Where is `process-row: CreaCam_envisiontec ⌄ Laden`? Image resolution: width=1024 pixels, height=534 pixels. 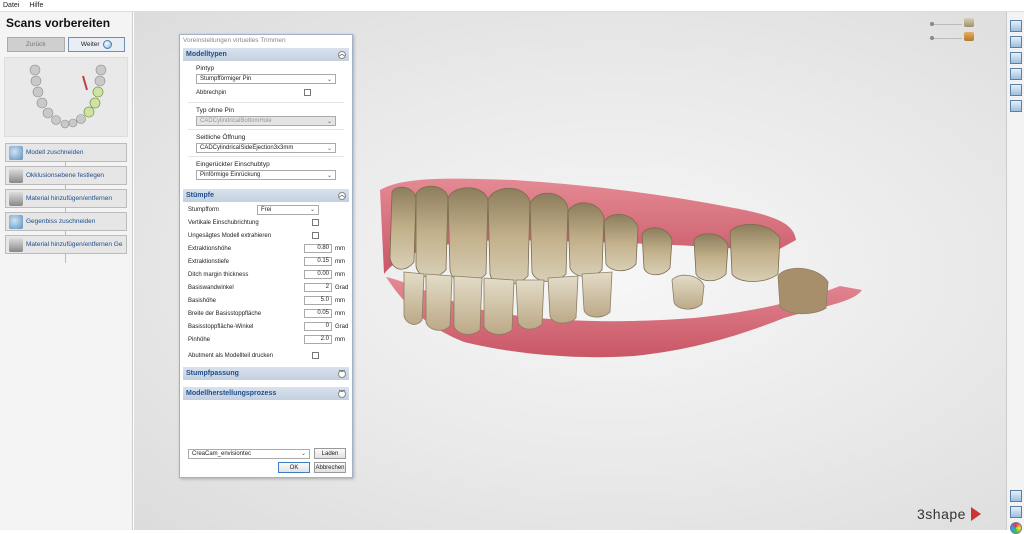 process-row: CreaCam_envisiontec ⌄ Laden is located at coordinates (267, 453).